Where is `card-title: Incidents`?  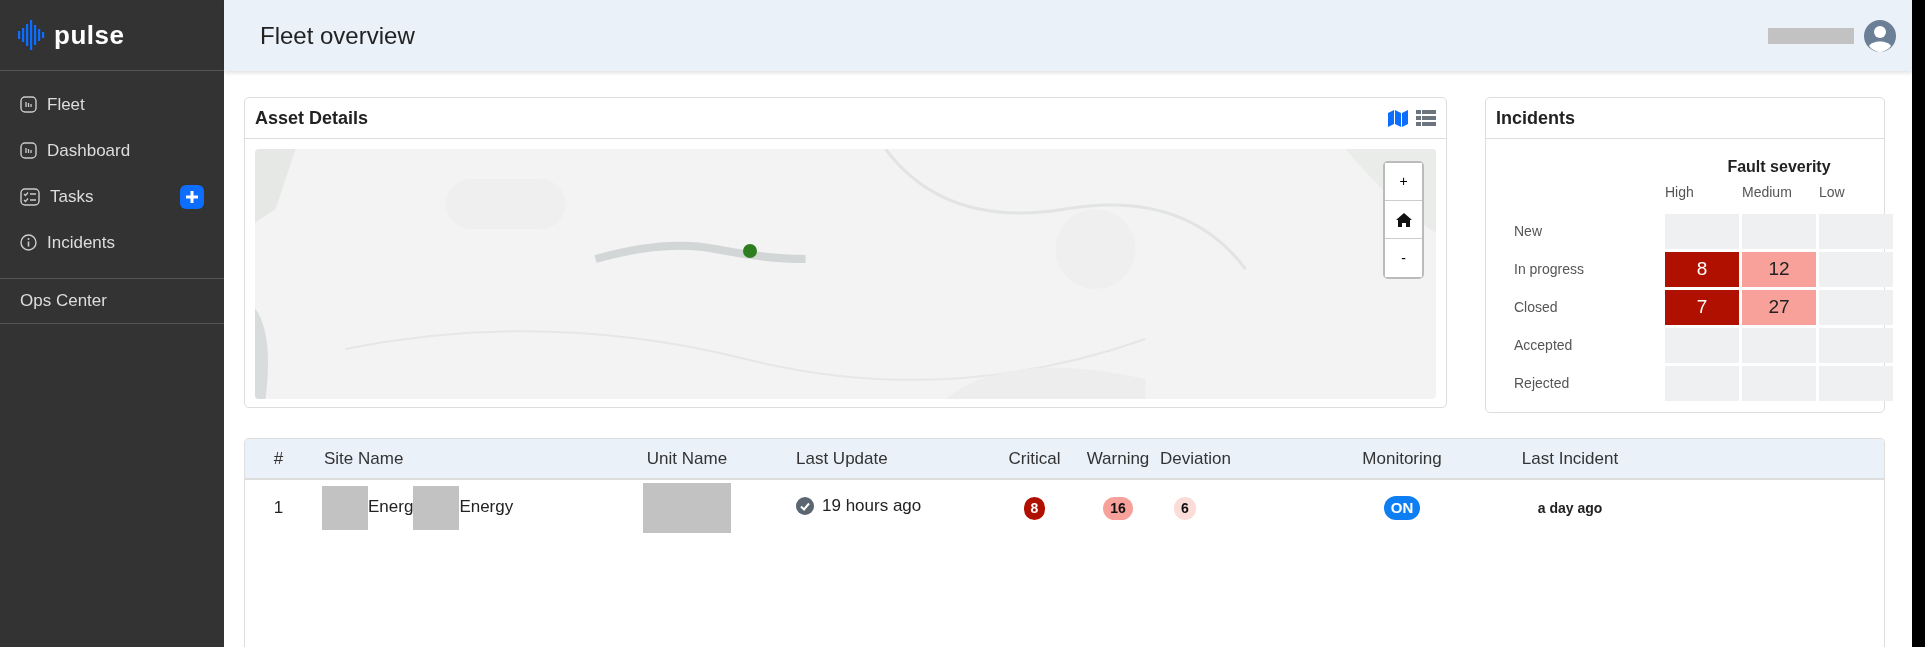
card-title: Incidents is located at coordinates (1535, 118).